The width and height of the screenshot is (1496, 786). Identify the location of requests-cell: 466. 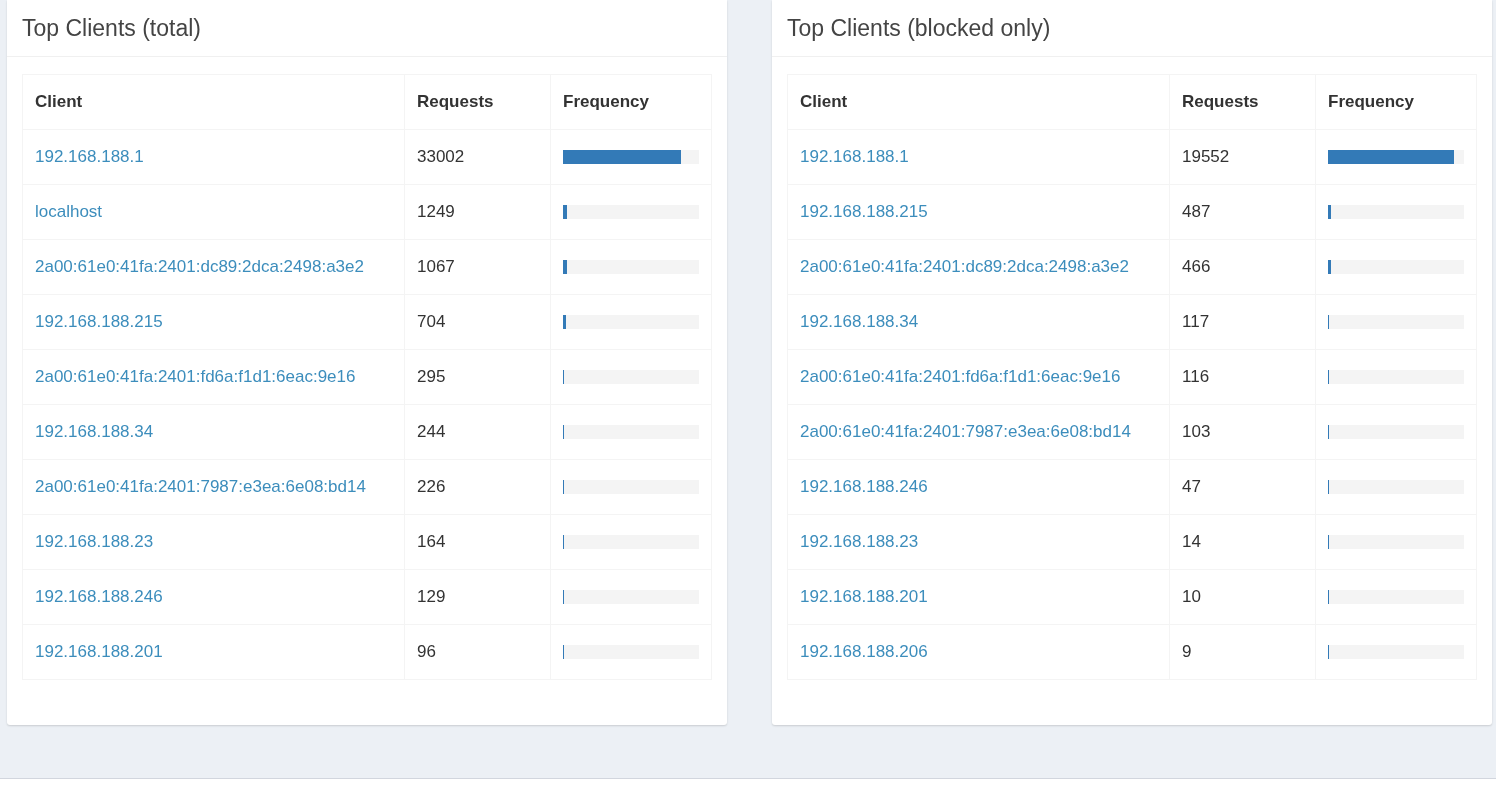
(1242, 267).